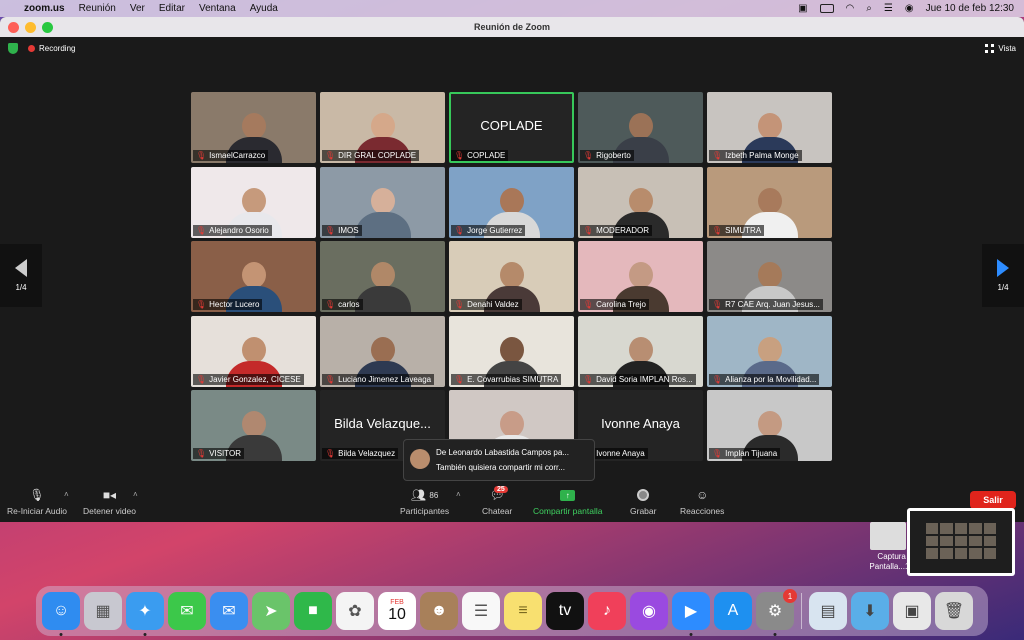 This screenshot has height=640, width=1024. What do you see at coordinates (13, 27) in the screenshot?
I see `close-window-button` at bounding box center [13, 27].